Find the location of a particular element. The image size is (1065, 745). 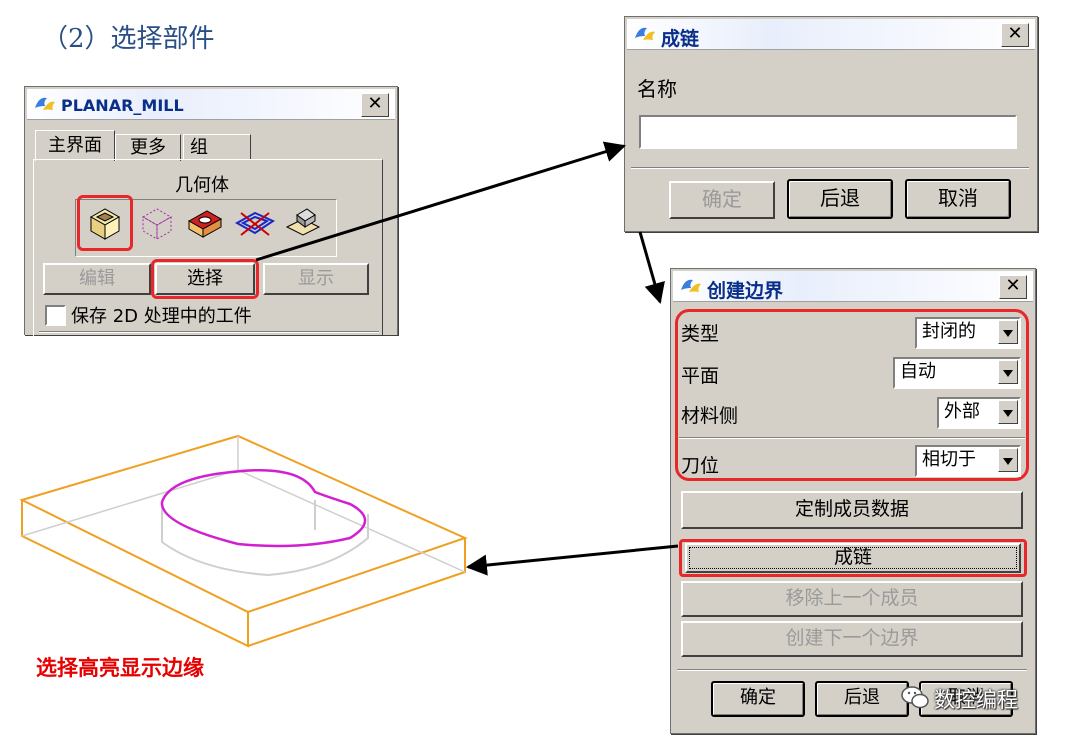

arrow-select-to-chain is located at coordinates (441, 201).